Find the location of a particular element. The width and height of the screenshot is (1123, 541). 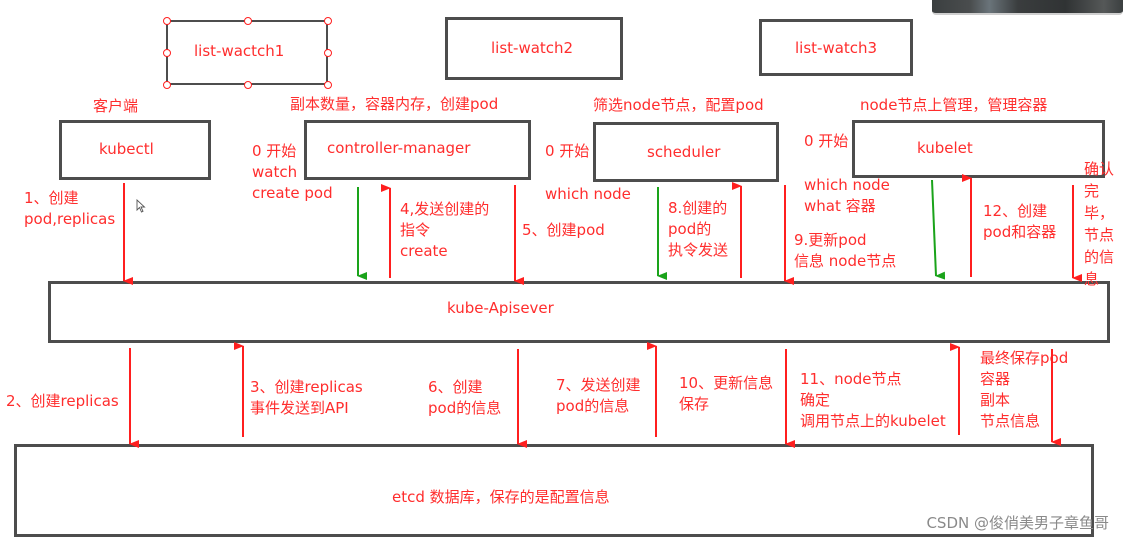

arrow-kubelet-watch is located at coordinates (938, 229).